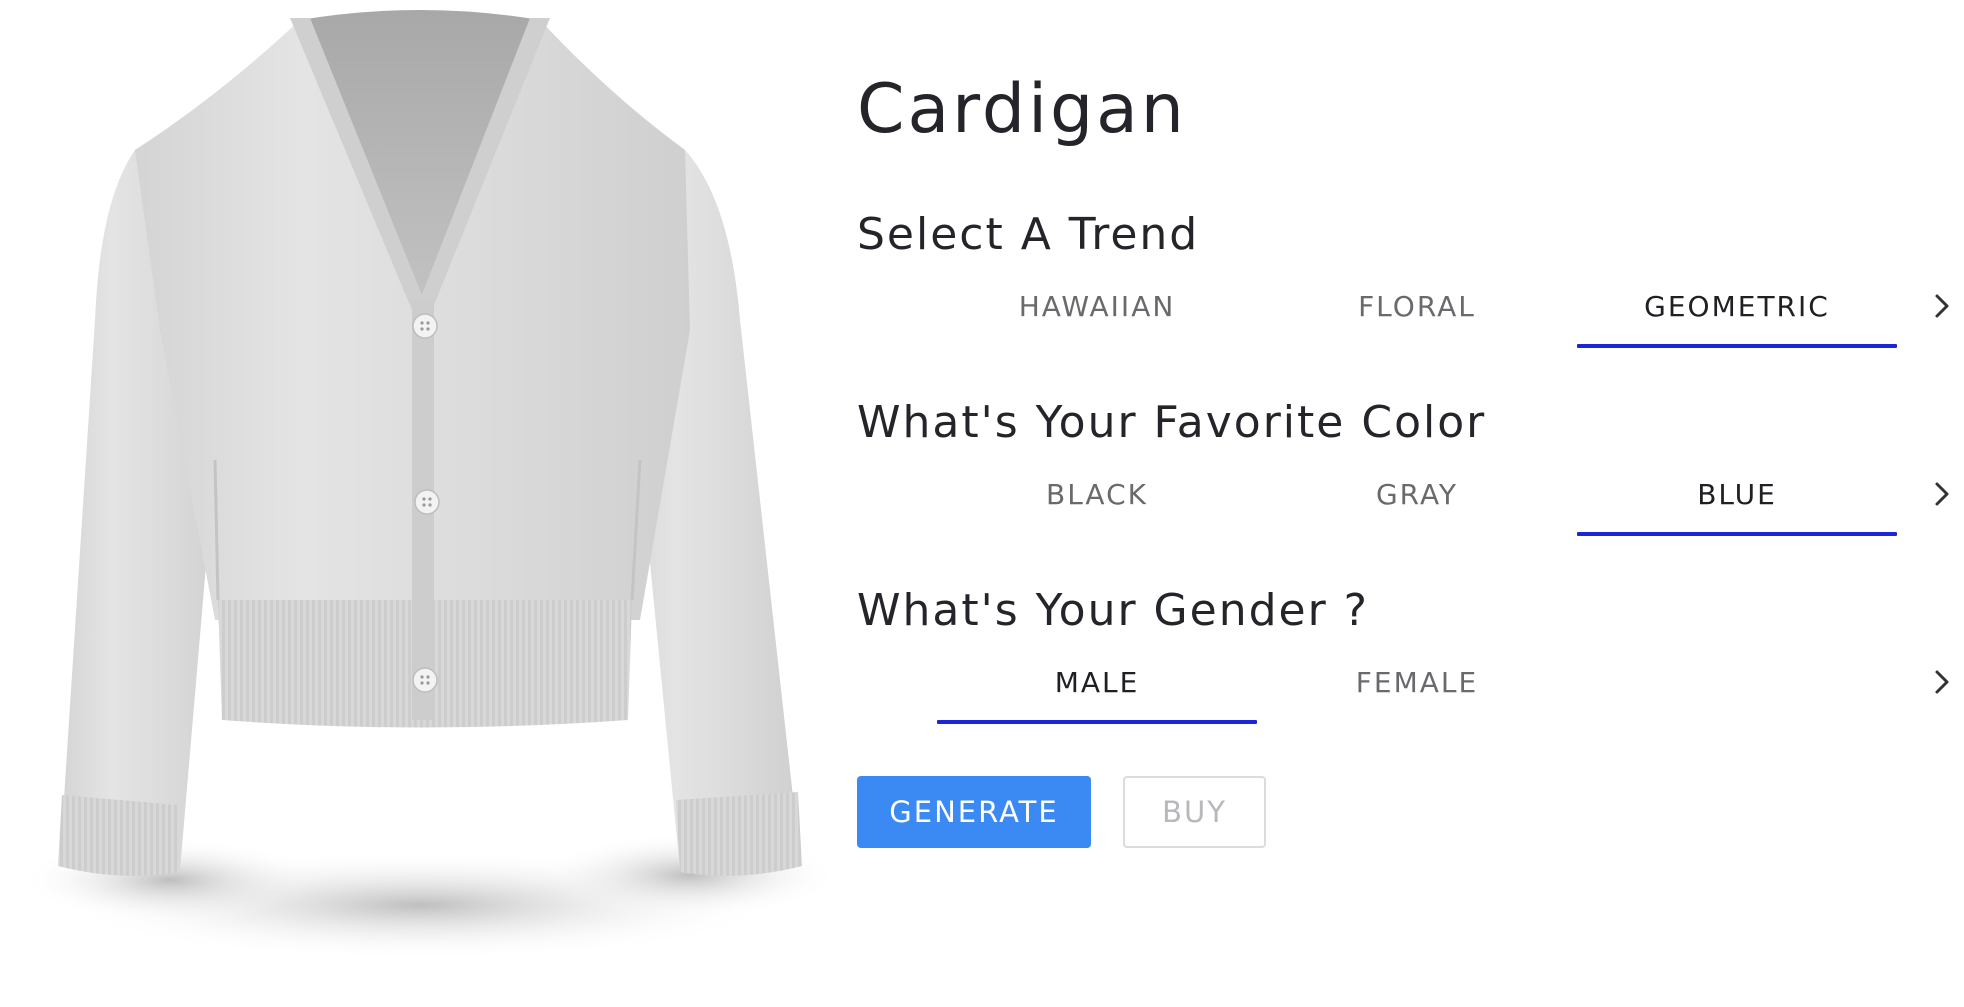 Image resolution: width=1964 pixels, height=1007 pixels. Describe the element at coordinates (1097, 688) in the screenshot. I see `tab-male: MALE` at that location.